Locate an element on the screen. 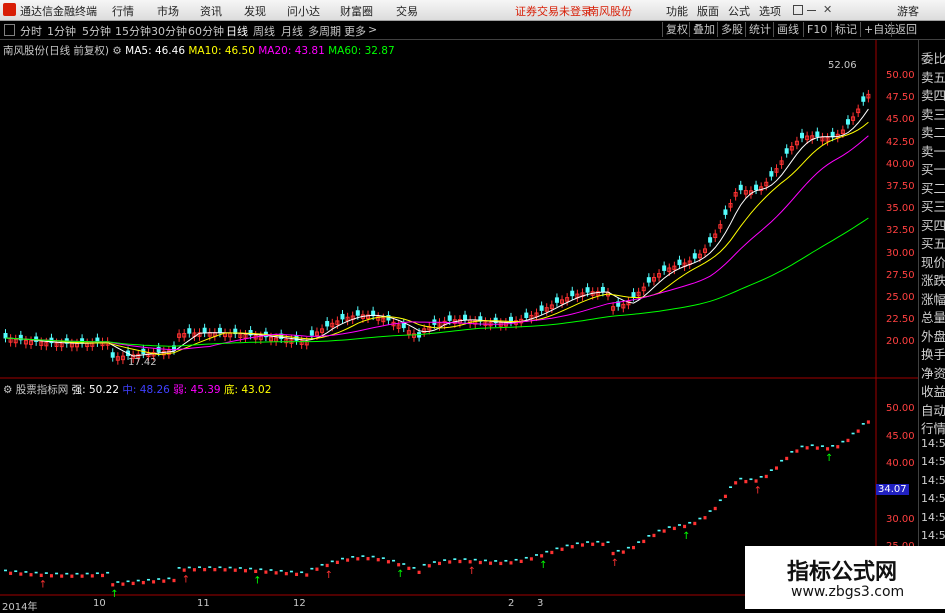 The height and width of the screenshot is (613, 945). side-panel-item: 卖三 is located at coordinates (933, 113).